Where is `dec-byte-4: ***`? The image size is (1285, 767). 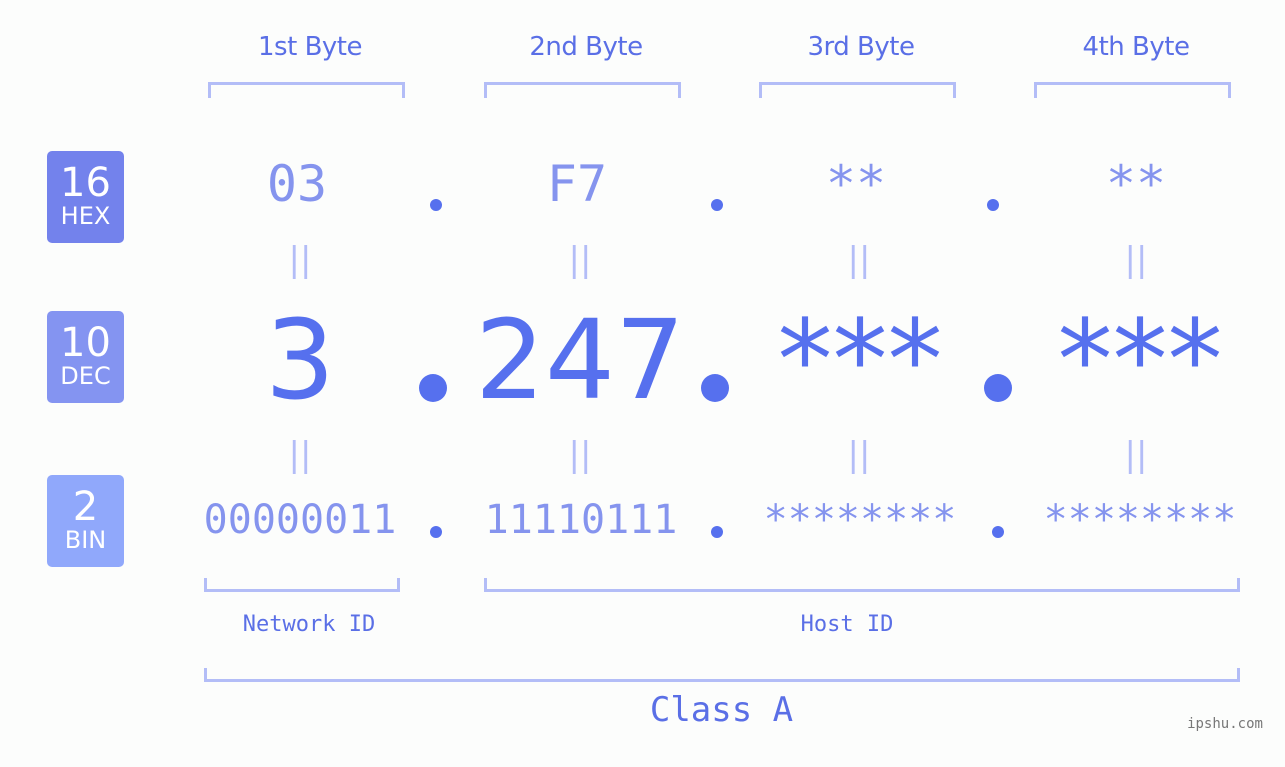
dec-byte-4: *** is located at coordinates (1140, 360).